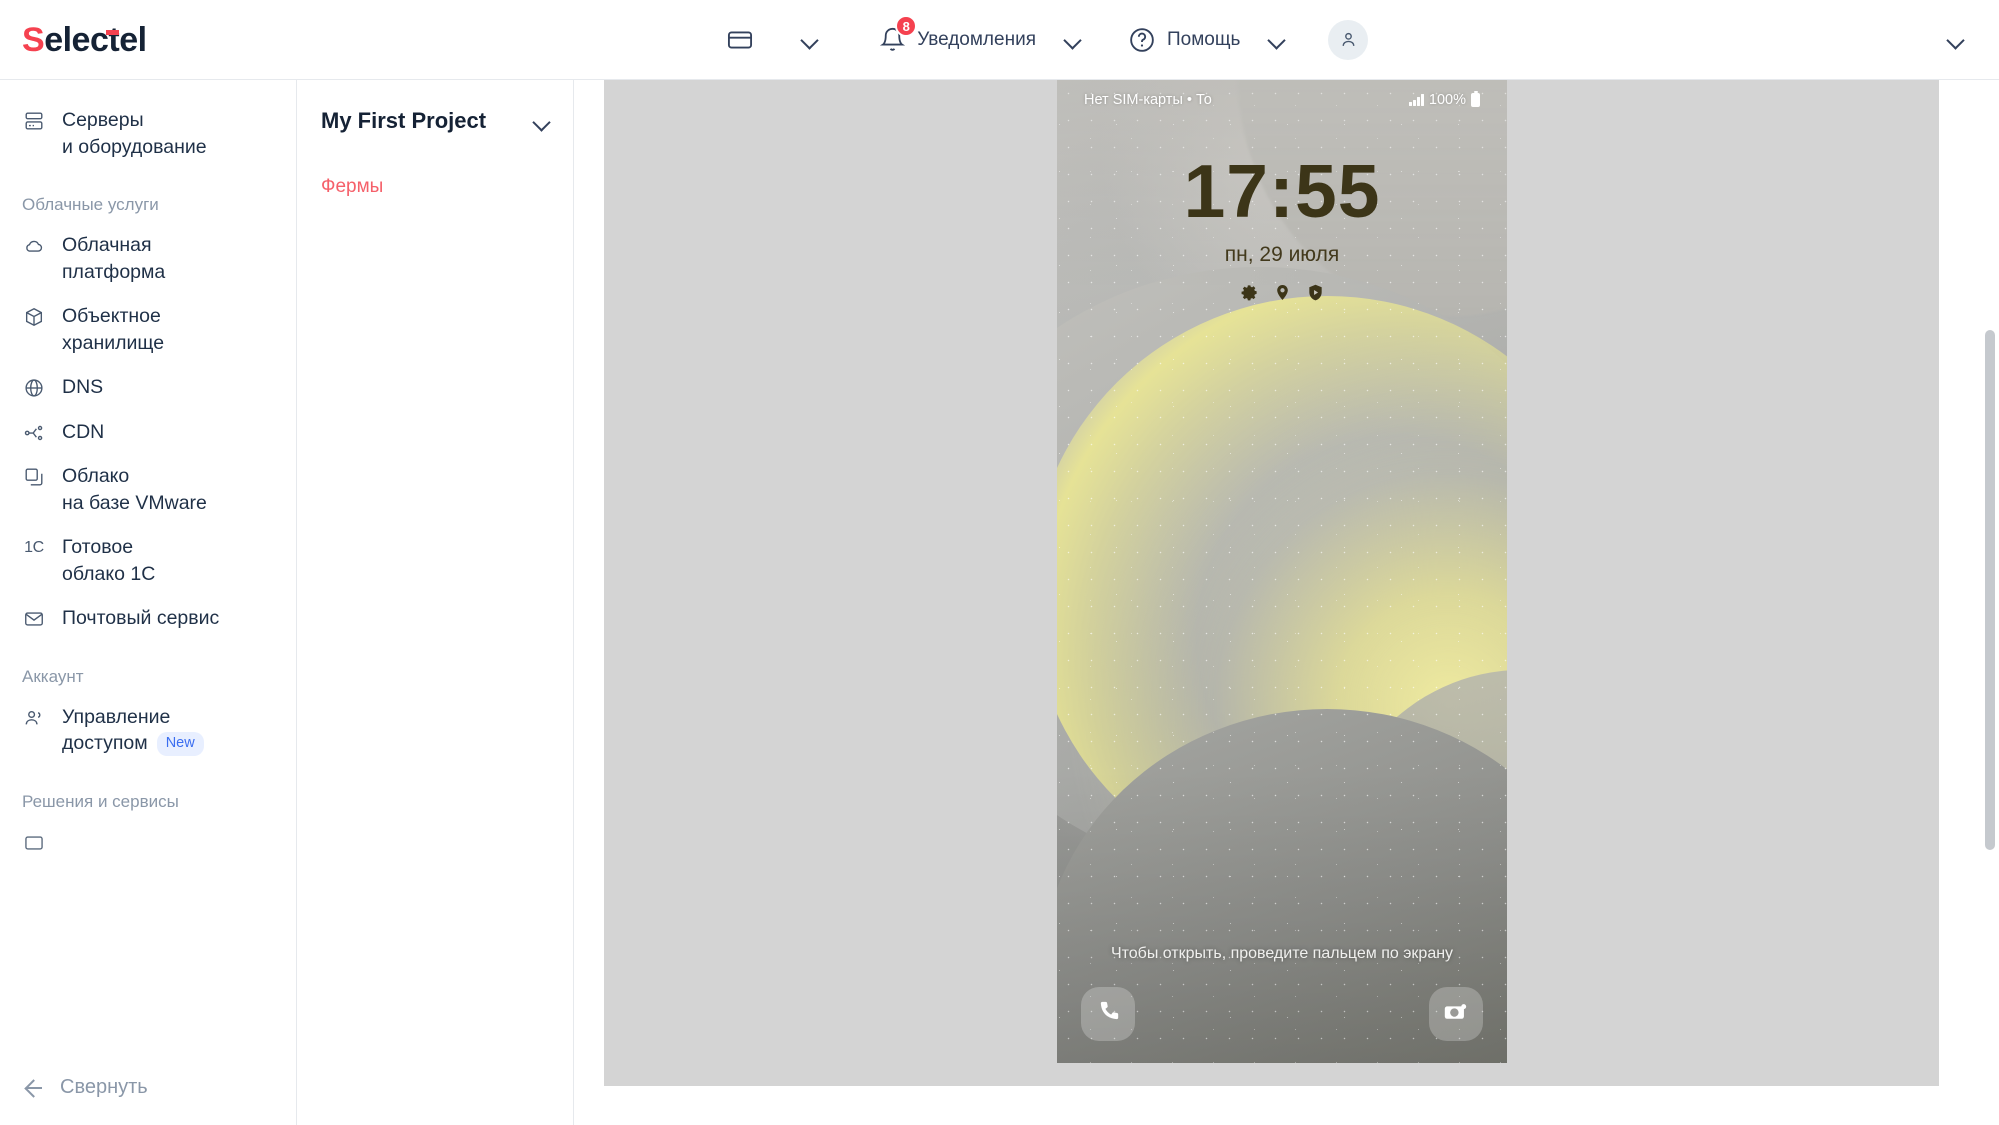 This screenshot has height=1125, width=1999. What do you see at coordinates (34, 121) in the screenshot?
I see `server-icon` at bounding box center [34, 121].